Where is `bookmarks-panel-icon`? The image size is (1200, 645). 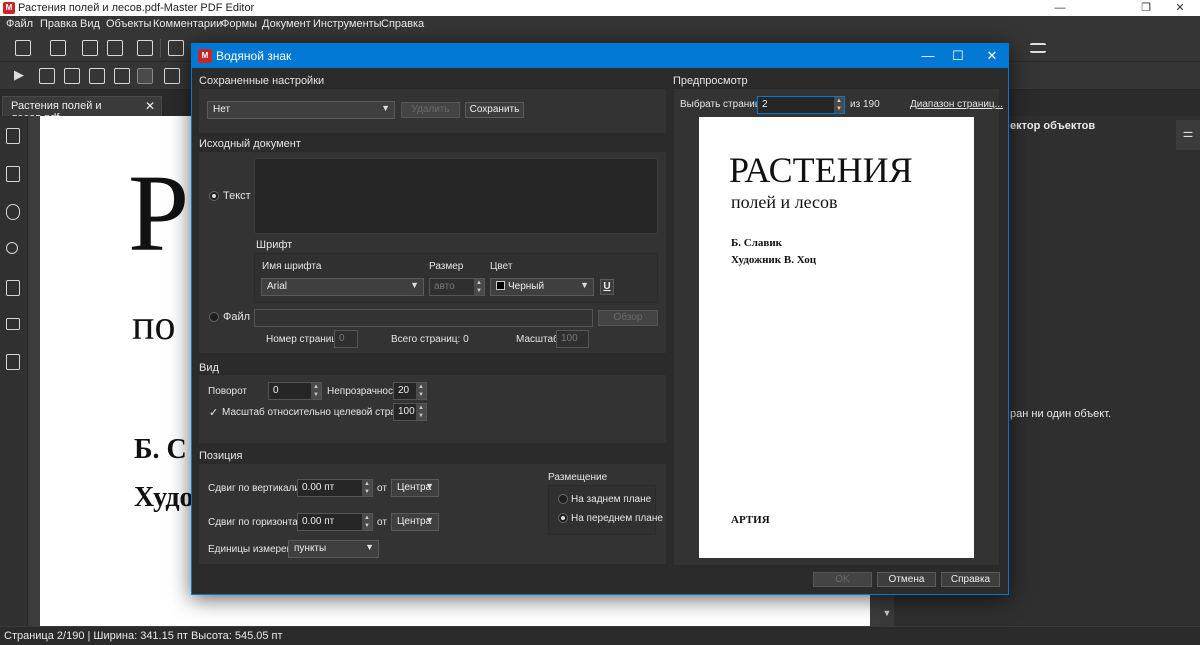 bookmarks-panel-icon is located at coordinates (13, 174).